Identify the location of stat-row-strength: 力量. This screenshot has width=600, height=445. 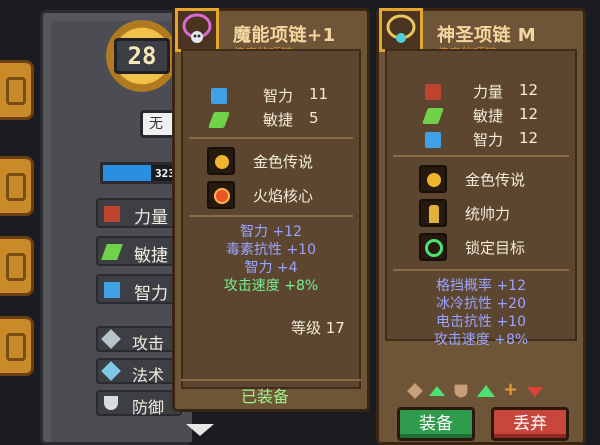
(139, 213).